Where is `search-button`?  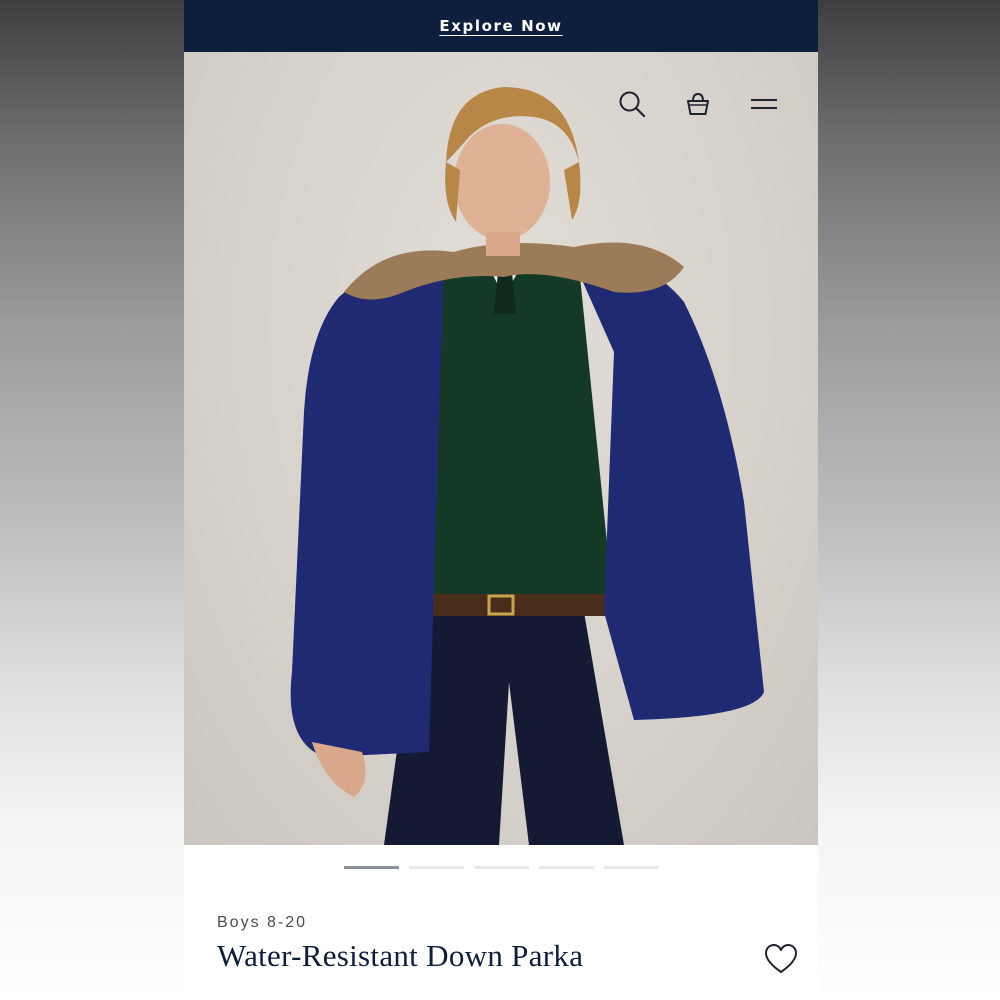 search-button is located at coordinates (632, 104).